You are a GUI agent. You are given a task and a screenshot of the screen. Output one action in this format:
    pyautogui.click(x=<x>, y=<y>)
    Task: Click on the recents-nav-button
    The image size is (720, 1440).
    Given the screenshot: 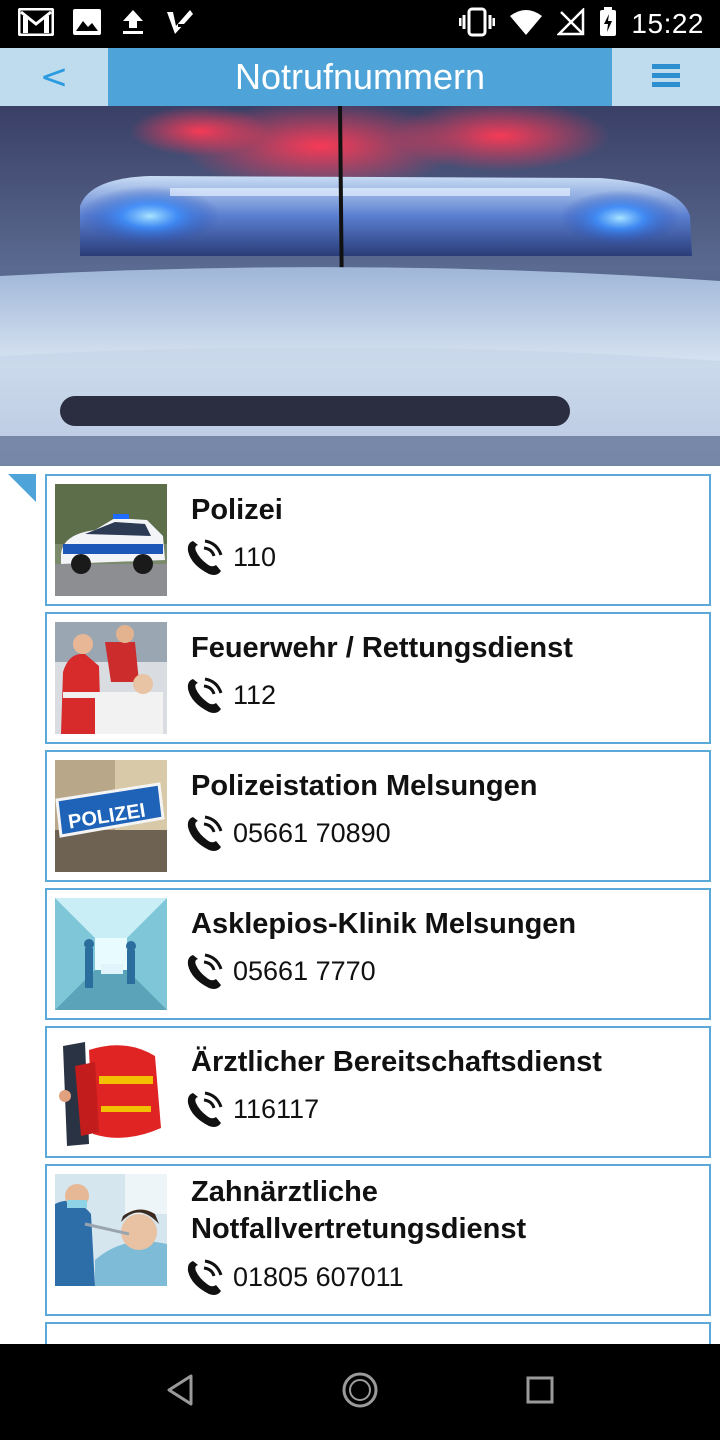 What is the action you would take?
    pyautogui.click(x=540, y=1392)
    